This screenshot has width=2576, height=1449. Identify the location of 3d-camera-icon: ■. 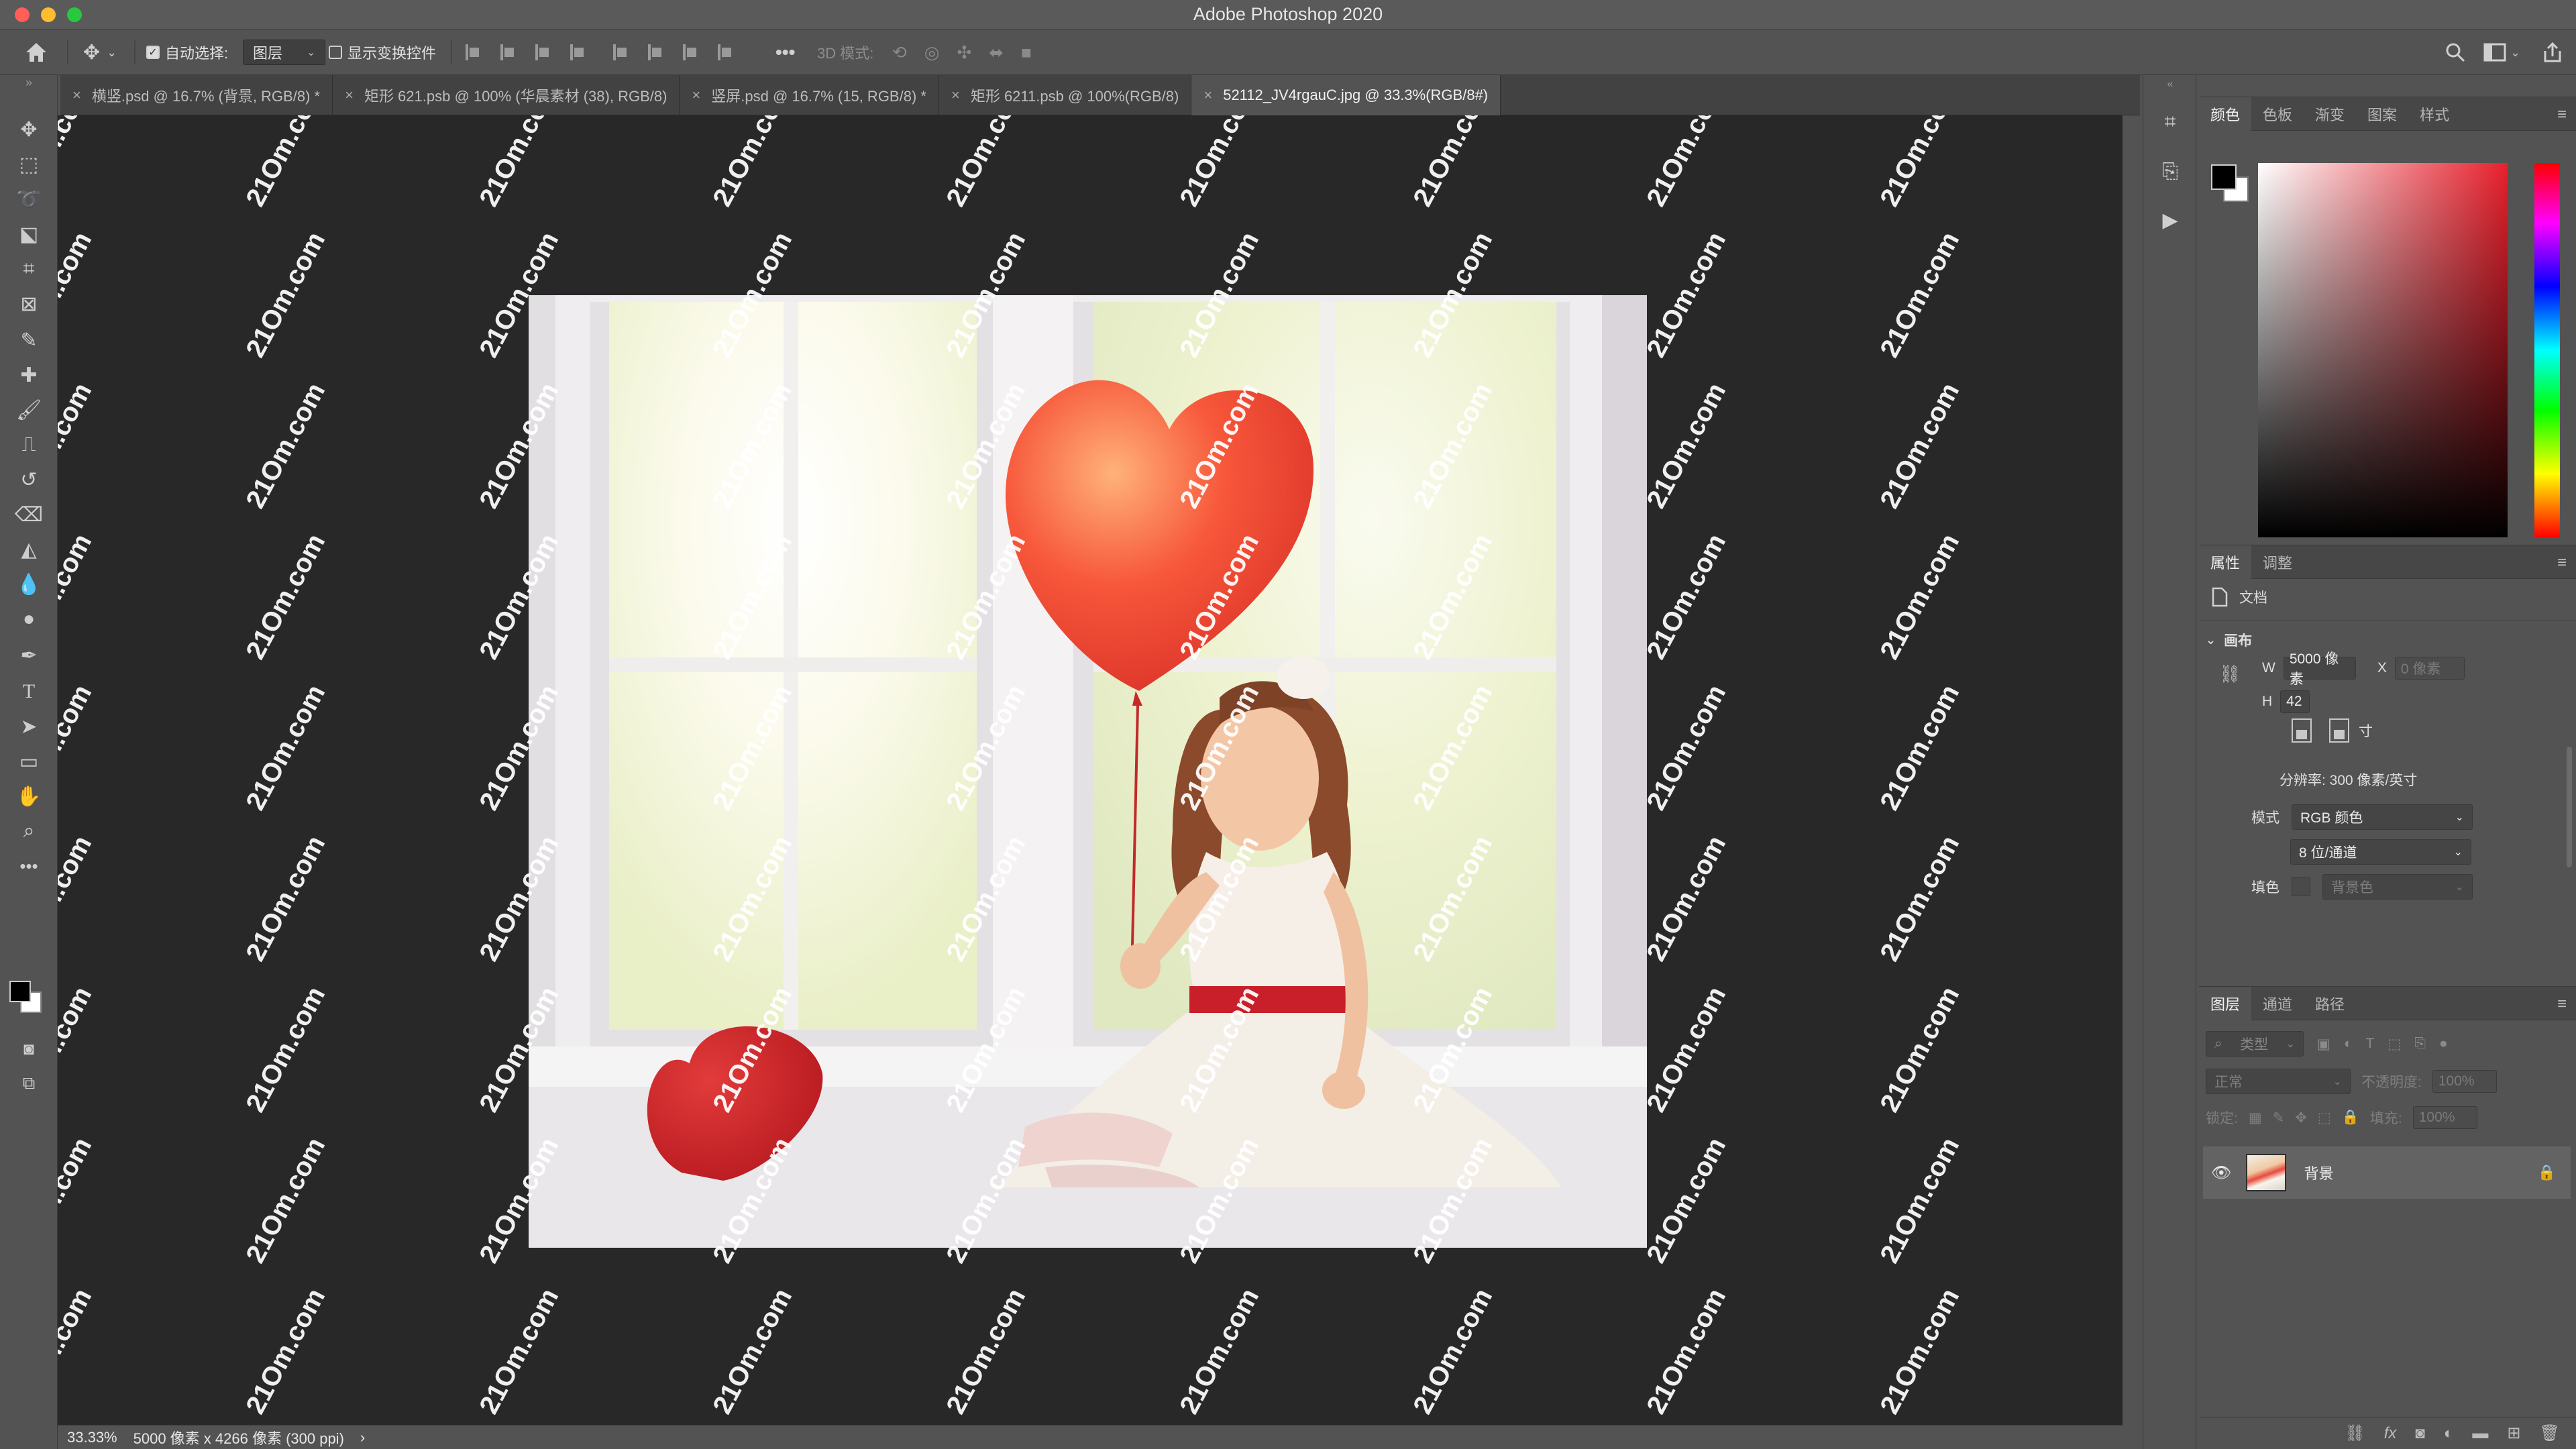
(1026, 52).